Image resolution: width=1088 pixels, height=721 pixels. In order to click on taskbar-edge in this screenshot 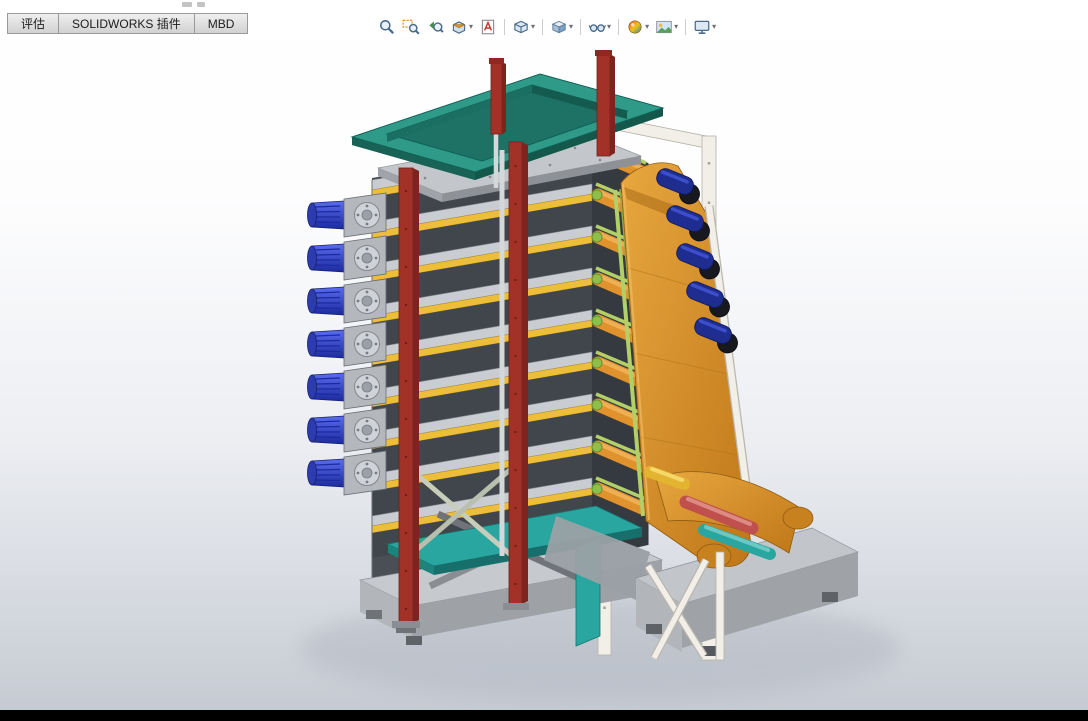, I will do `click(544, 715)`.